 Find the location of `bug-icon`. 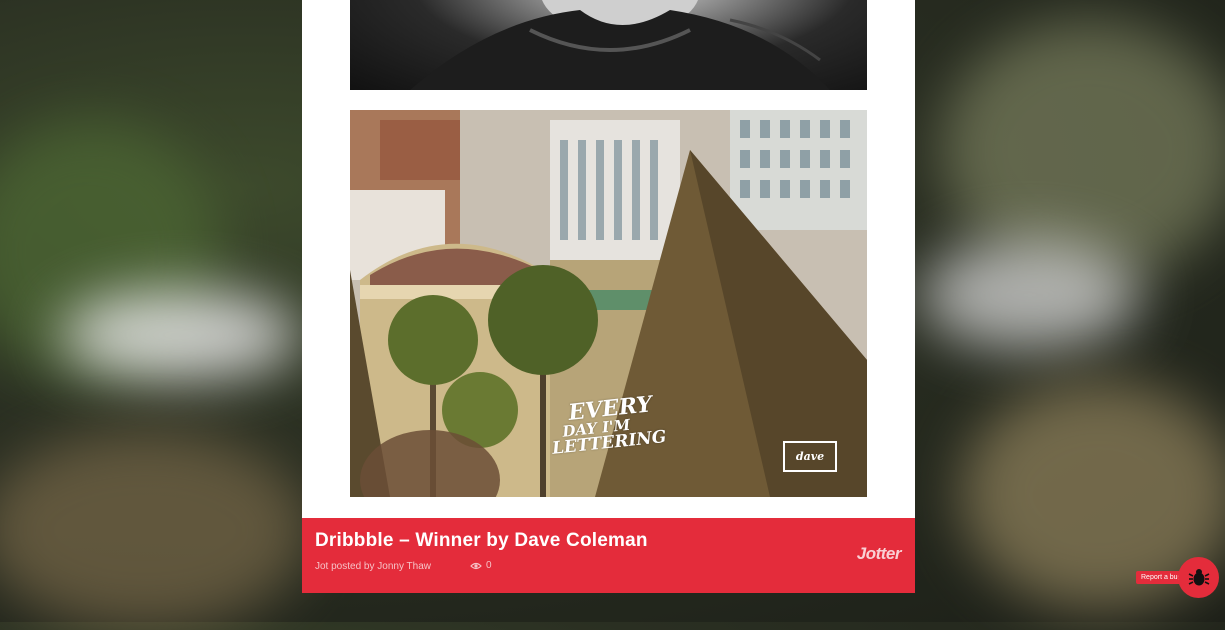

bug-icon is located at coordinates (1198, 576).